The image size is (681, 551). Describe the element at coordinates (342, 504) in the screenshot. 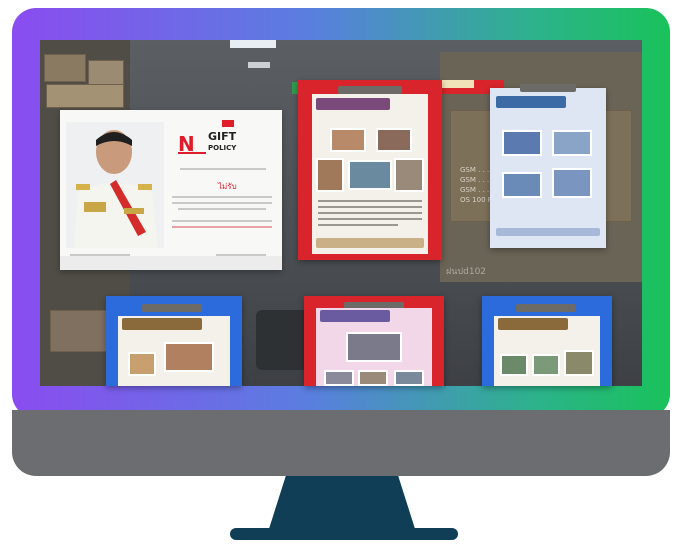

I see `monitor-stand-neck` at that location.